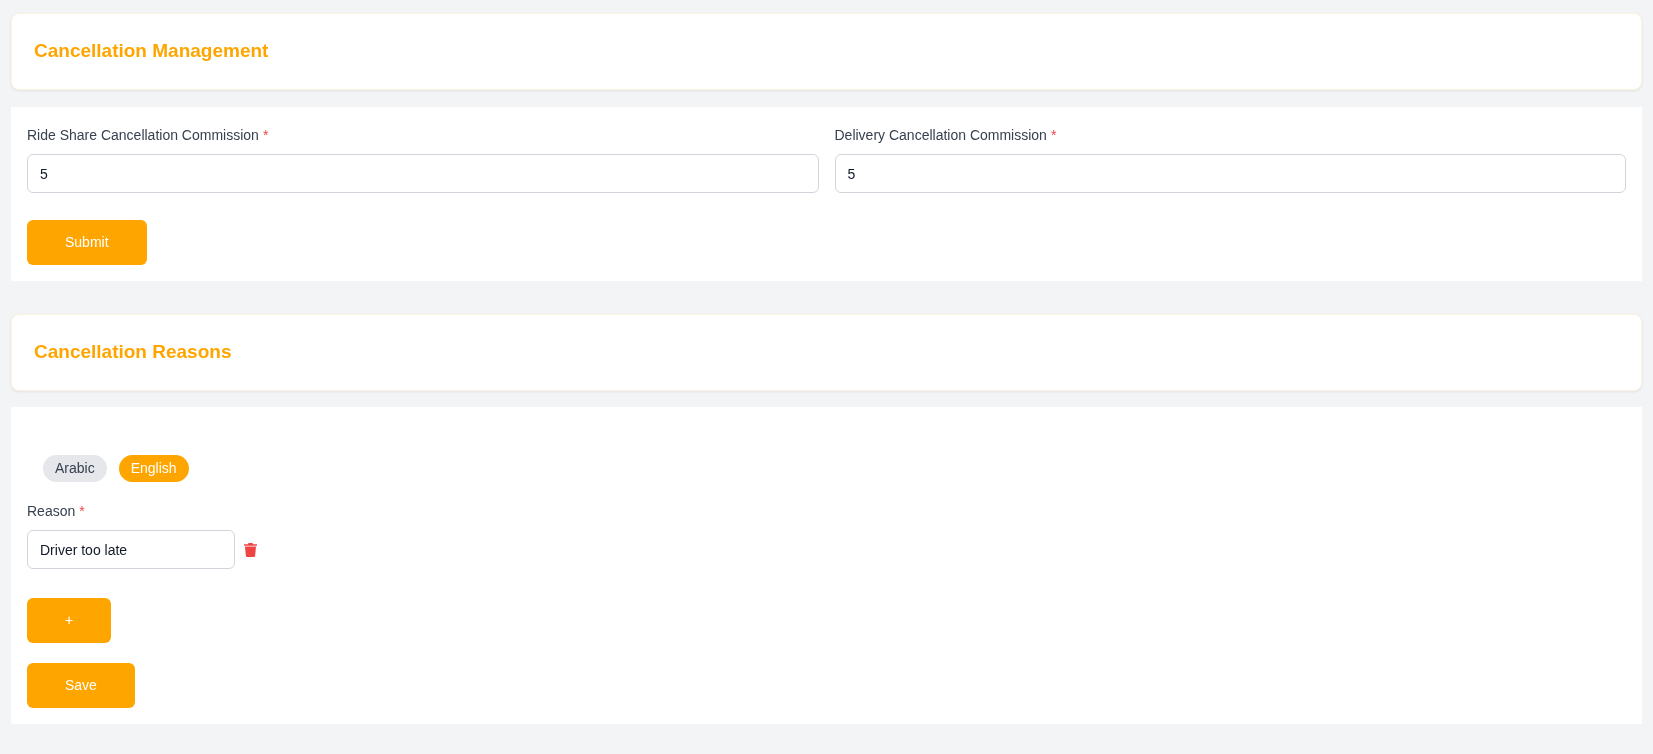 The image size is (1653, 754). Describe the element at coordinates (56, 511) in the screenshot. I see `field-label: Reason *` at that location.